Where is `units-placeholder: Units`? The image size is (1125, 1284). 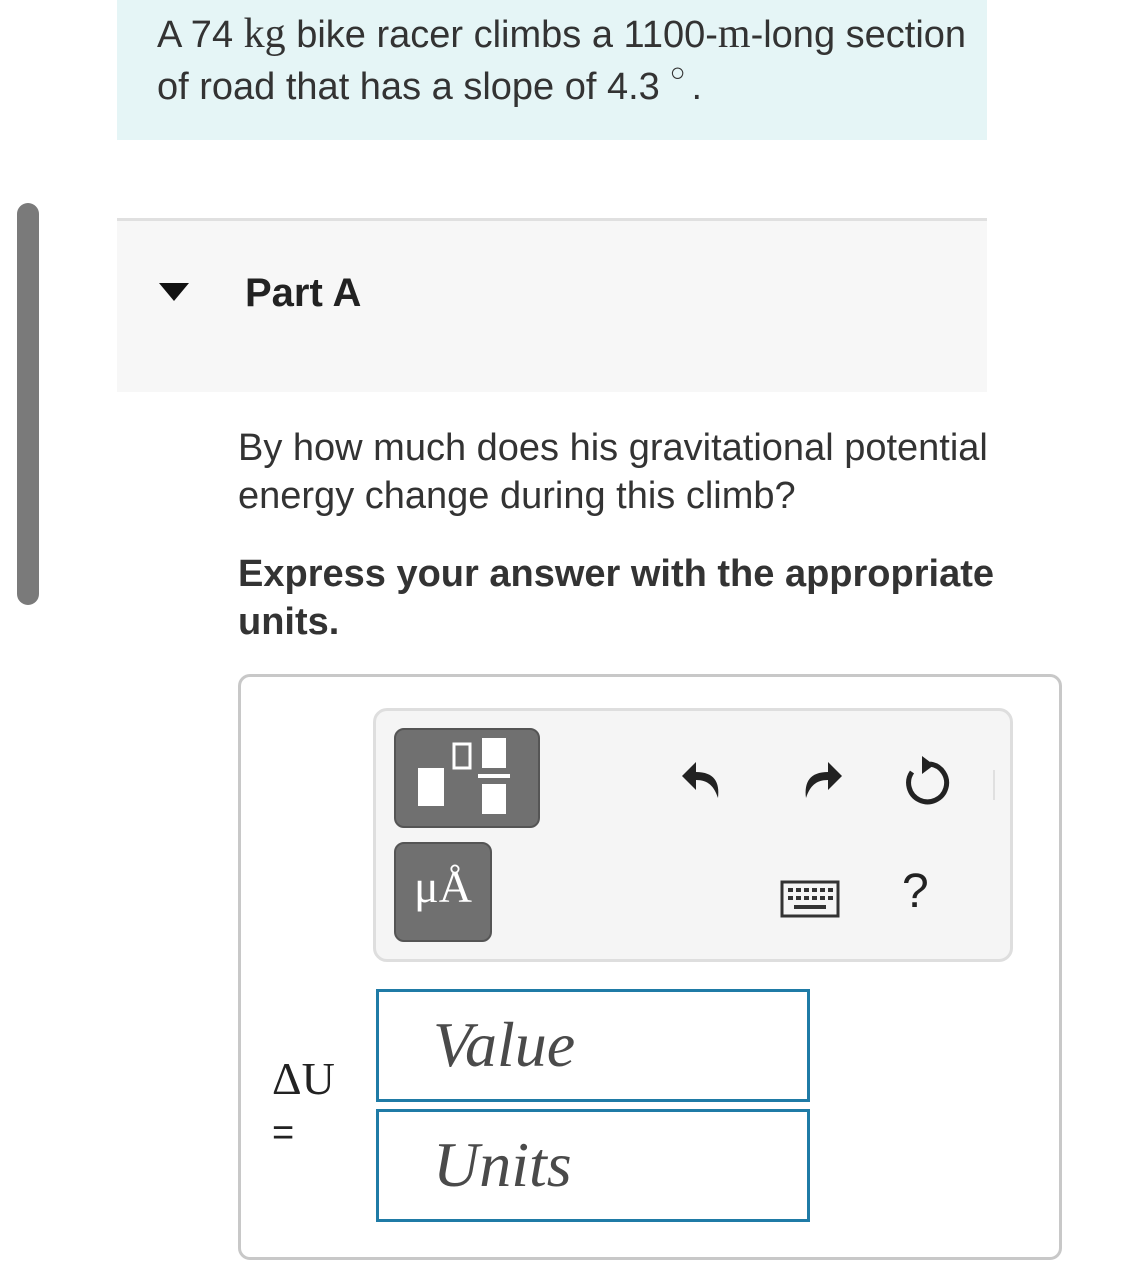 units-placeholder: Units is located at coordinates (502, 1164).